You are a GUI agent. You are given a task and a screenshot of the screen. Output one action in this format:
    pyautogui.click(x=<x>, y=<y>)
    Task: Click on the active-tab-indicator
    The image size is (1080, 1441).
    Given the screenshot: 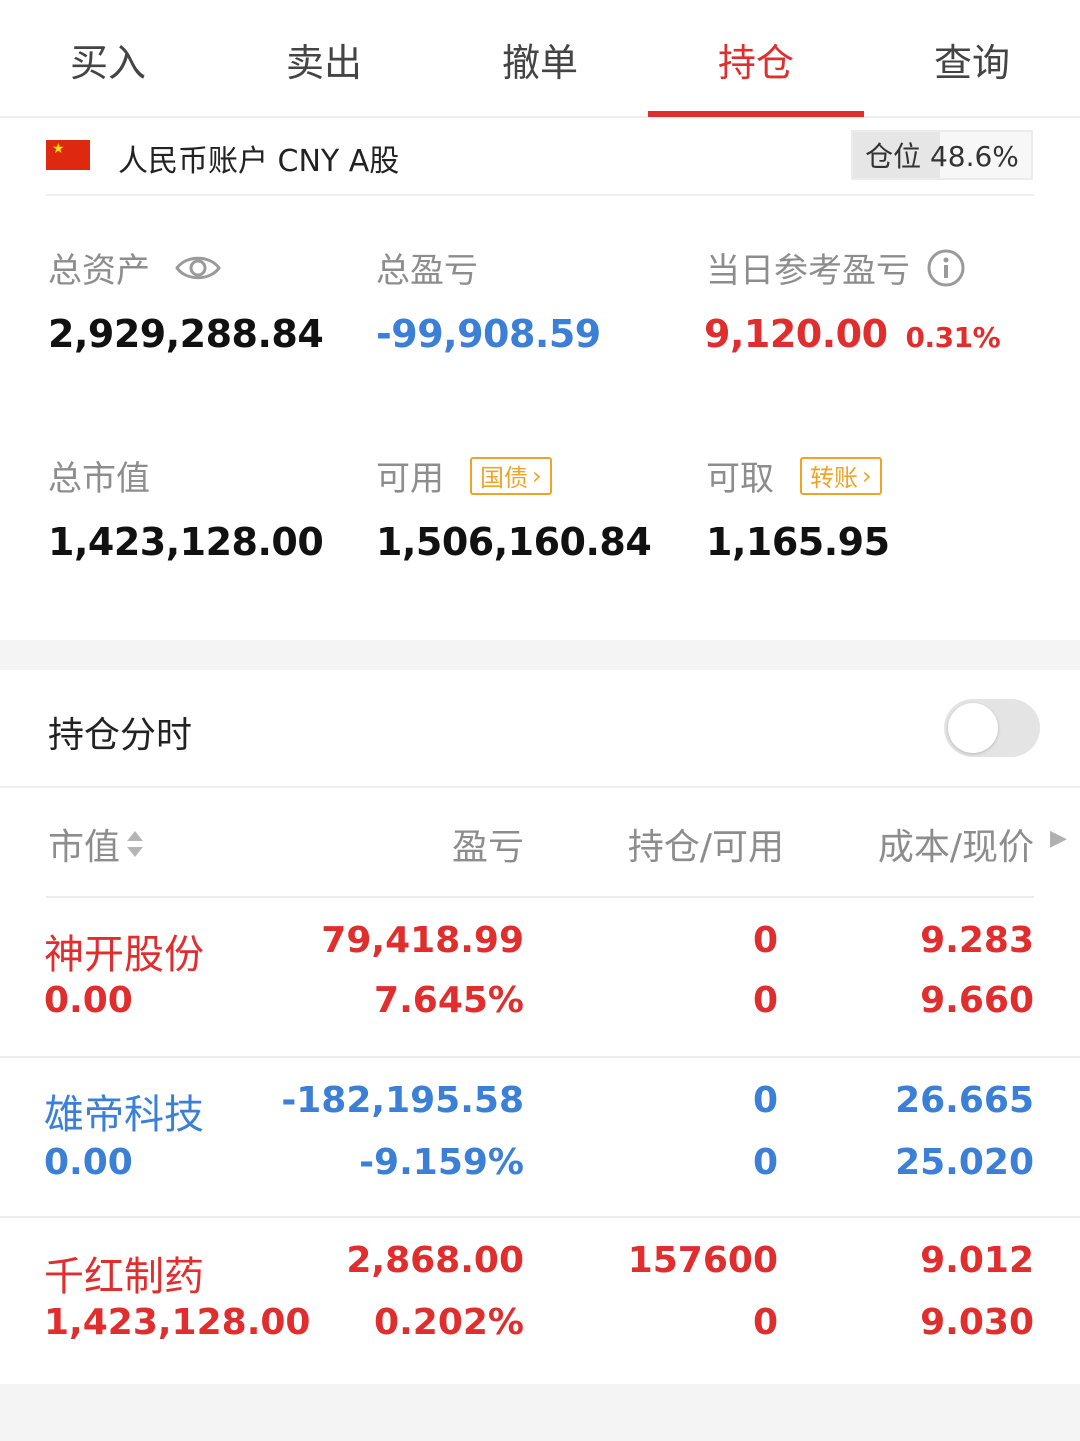 What is the action you would take?
    pyautogui.click(x=756, y=114)
    